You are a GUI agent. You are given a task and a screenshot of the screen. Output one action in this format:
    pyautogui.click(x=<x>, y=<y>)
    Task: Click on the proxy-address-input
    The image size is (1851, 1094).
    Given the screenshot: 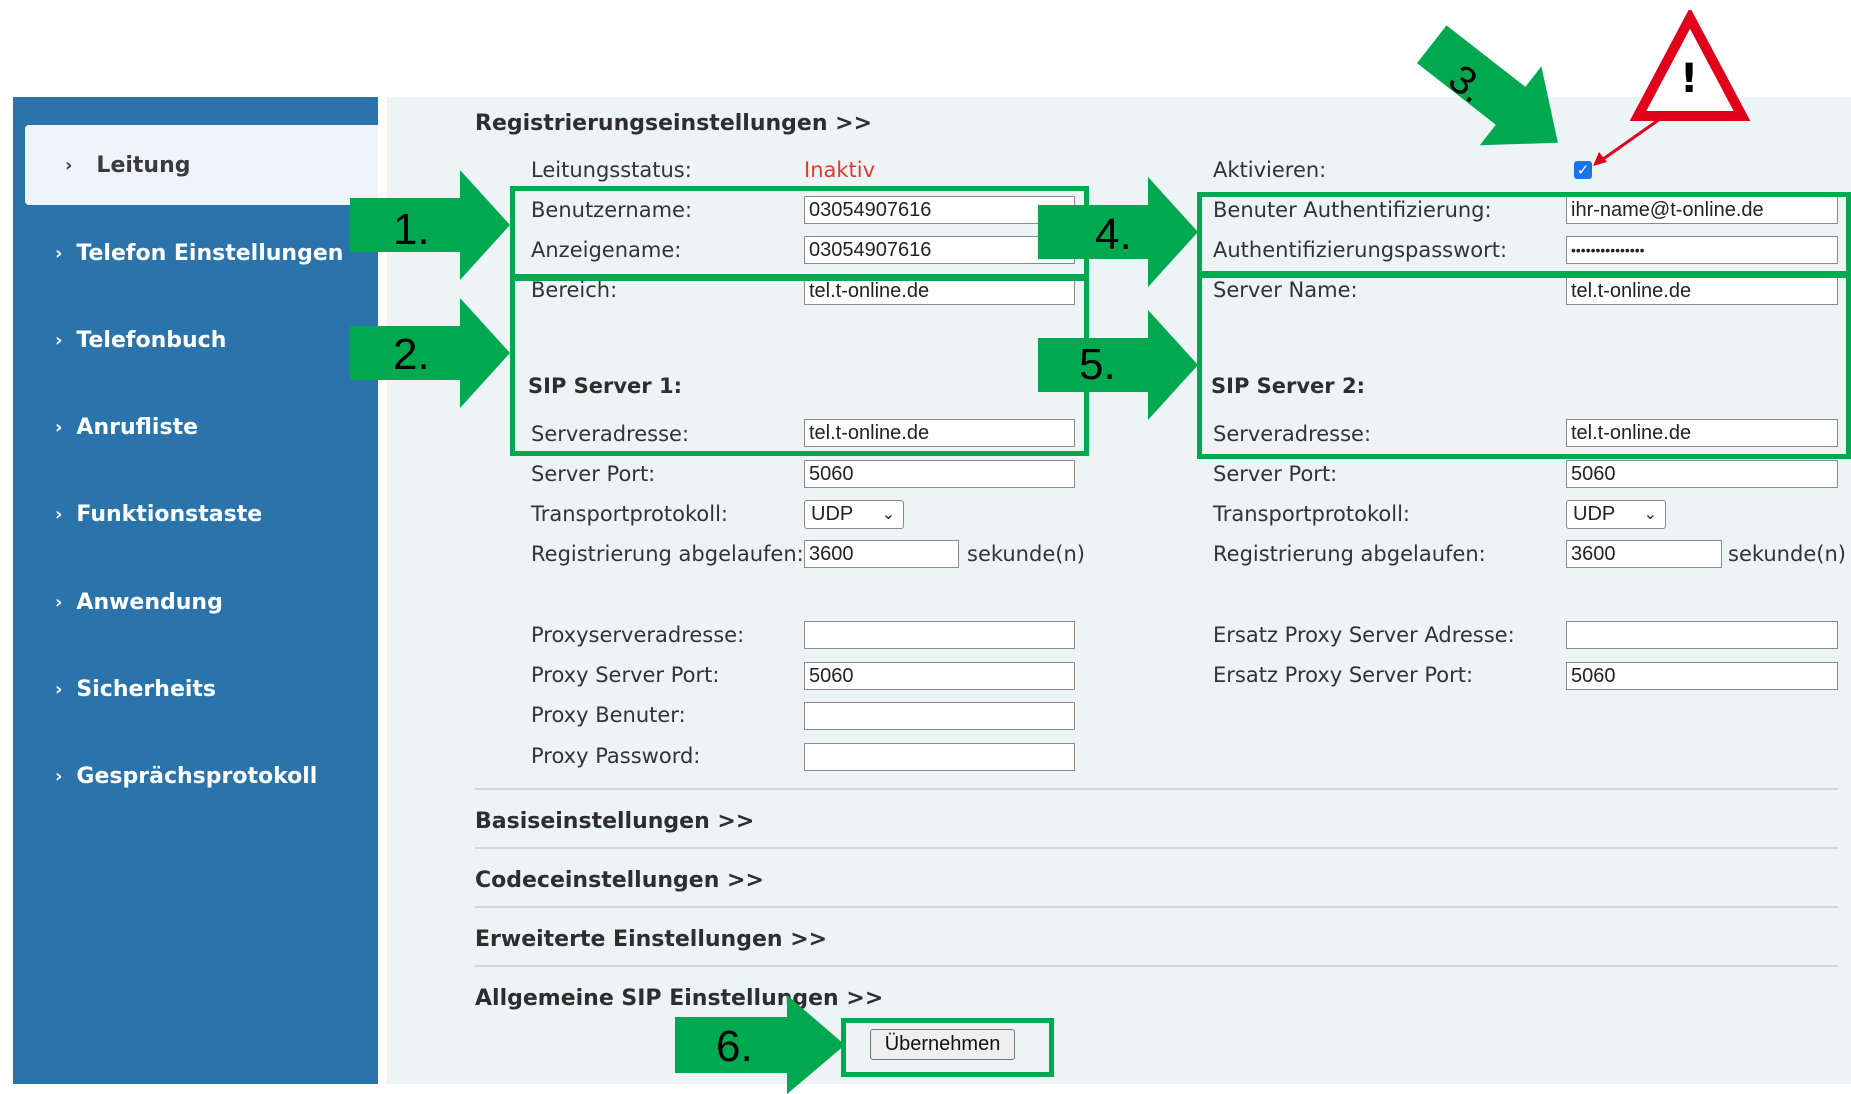 What is the action you would take?
    pyautogui.click(x=939, y=635)
    